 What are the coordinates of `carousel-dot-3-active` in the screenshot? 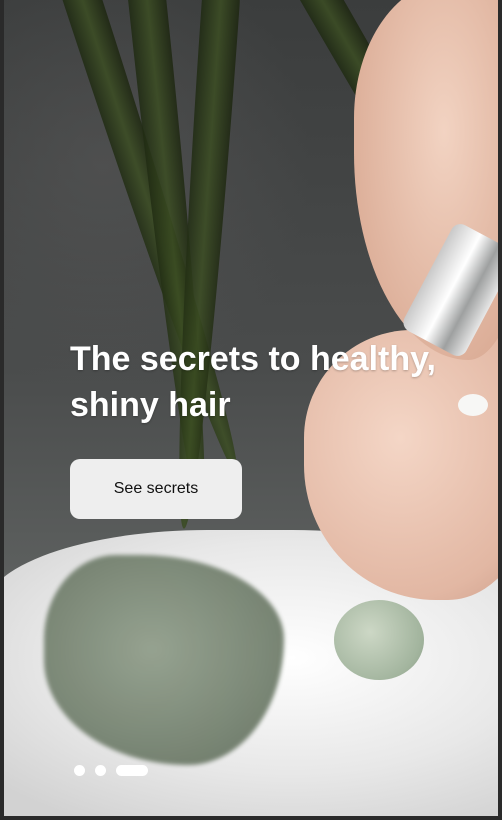 It's located at (132, 770).